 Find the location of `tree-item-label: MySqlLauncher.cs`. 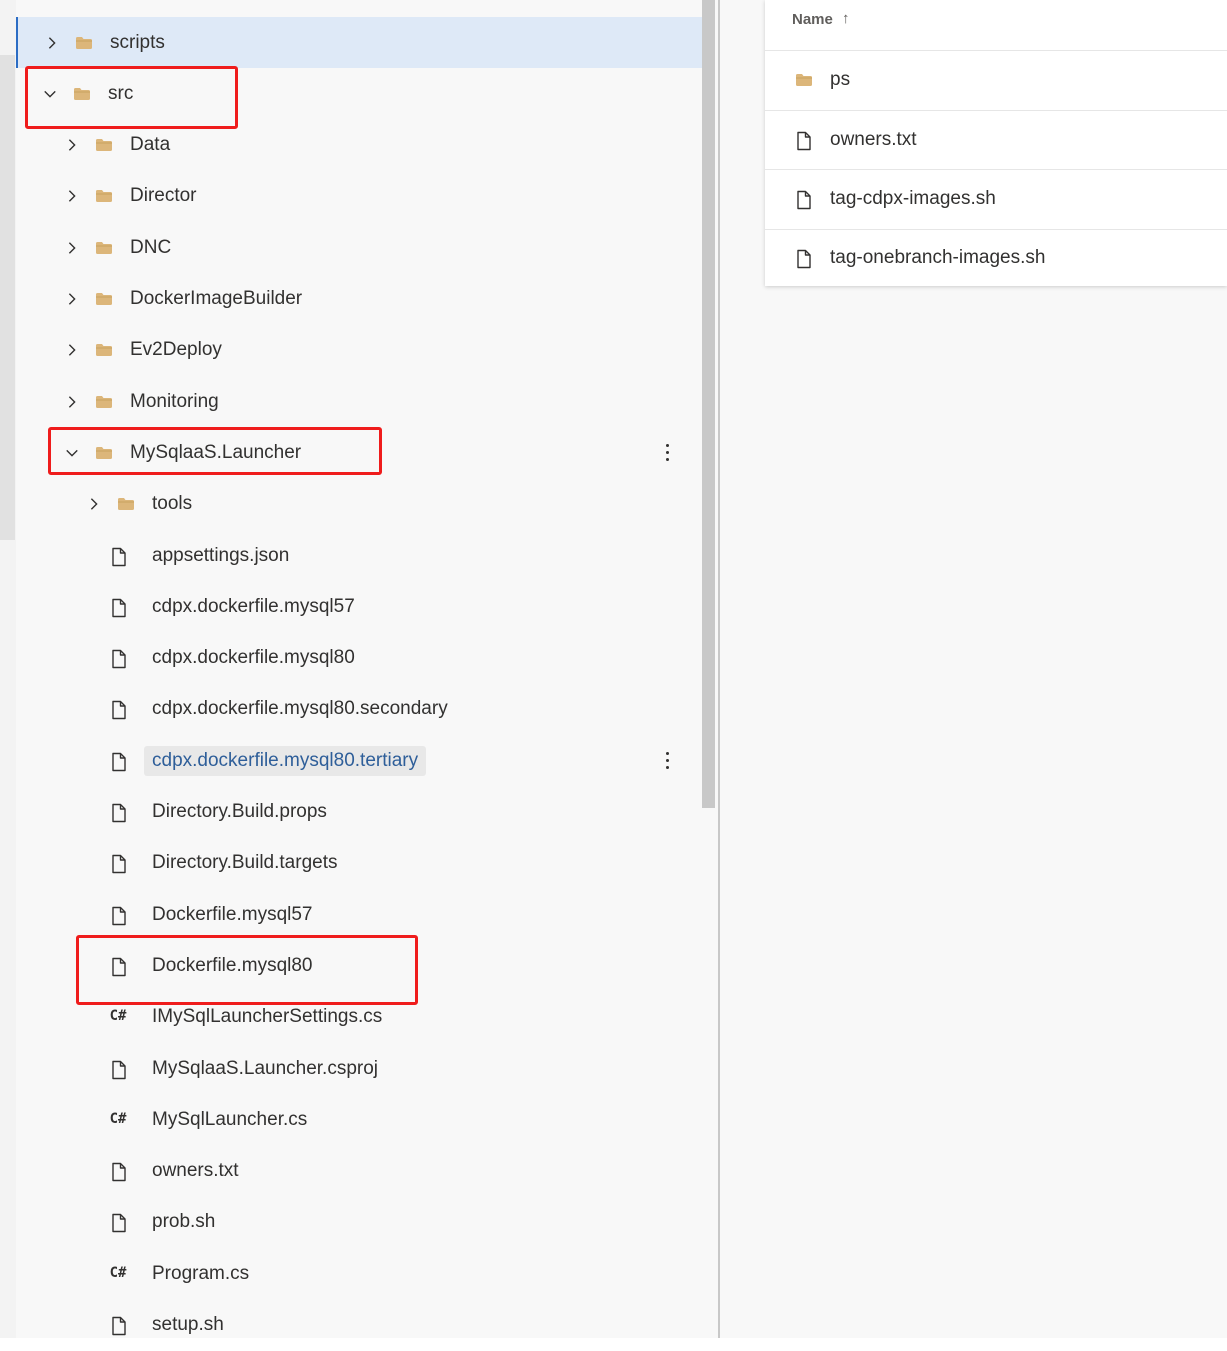

tree-item-label: MySqlLauncher.cs is located at coordinates (230, 1119).